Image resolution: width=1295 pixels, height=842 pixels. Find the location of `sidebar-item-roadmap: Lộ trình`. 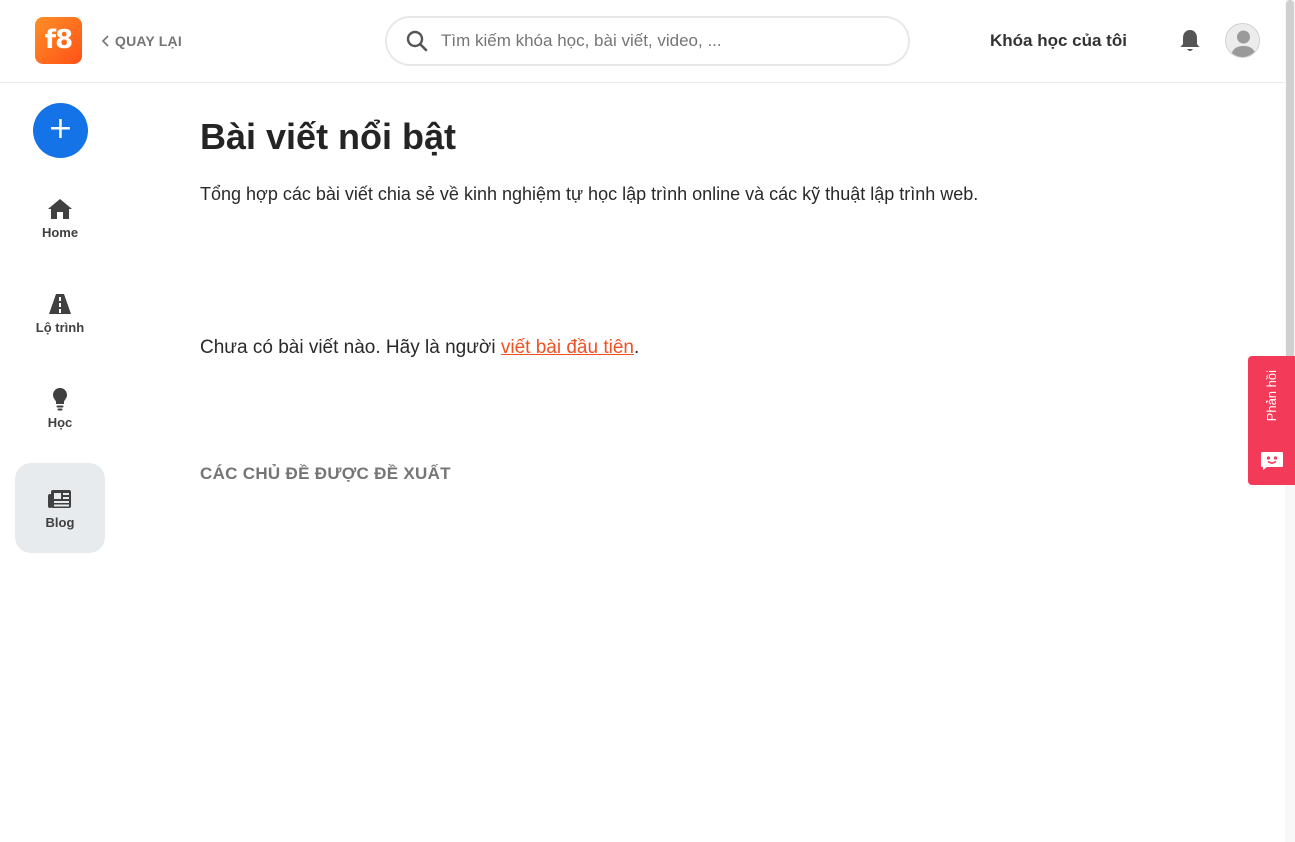

sidebar-item-roadmap: Lộ trình is located at coordinates (60, 313).